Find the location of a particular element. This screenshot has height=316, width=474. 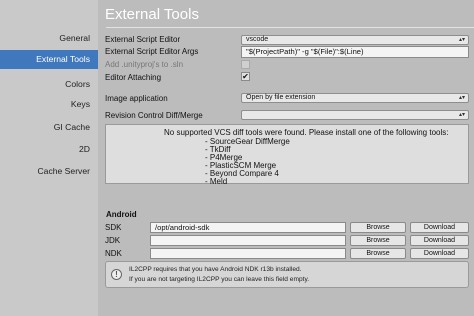

jdk-browse-button: Browse is located at coordinates (378, 240).